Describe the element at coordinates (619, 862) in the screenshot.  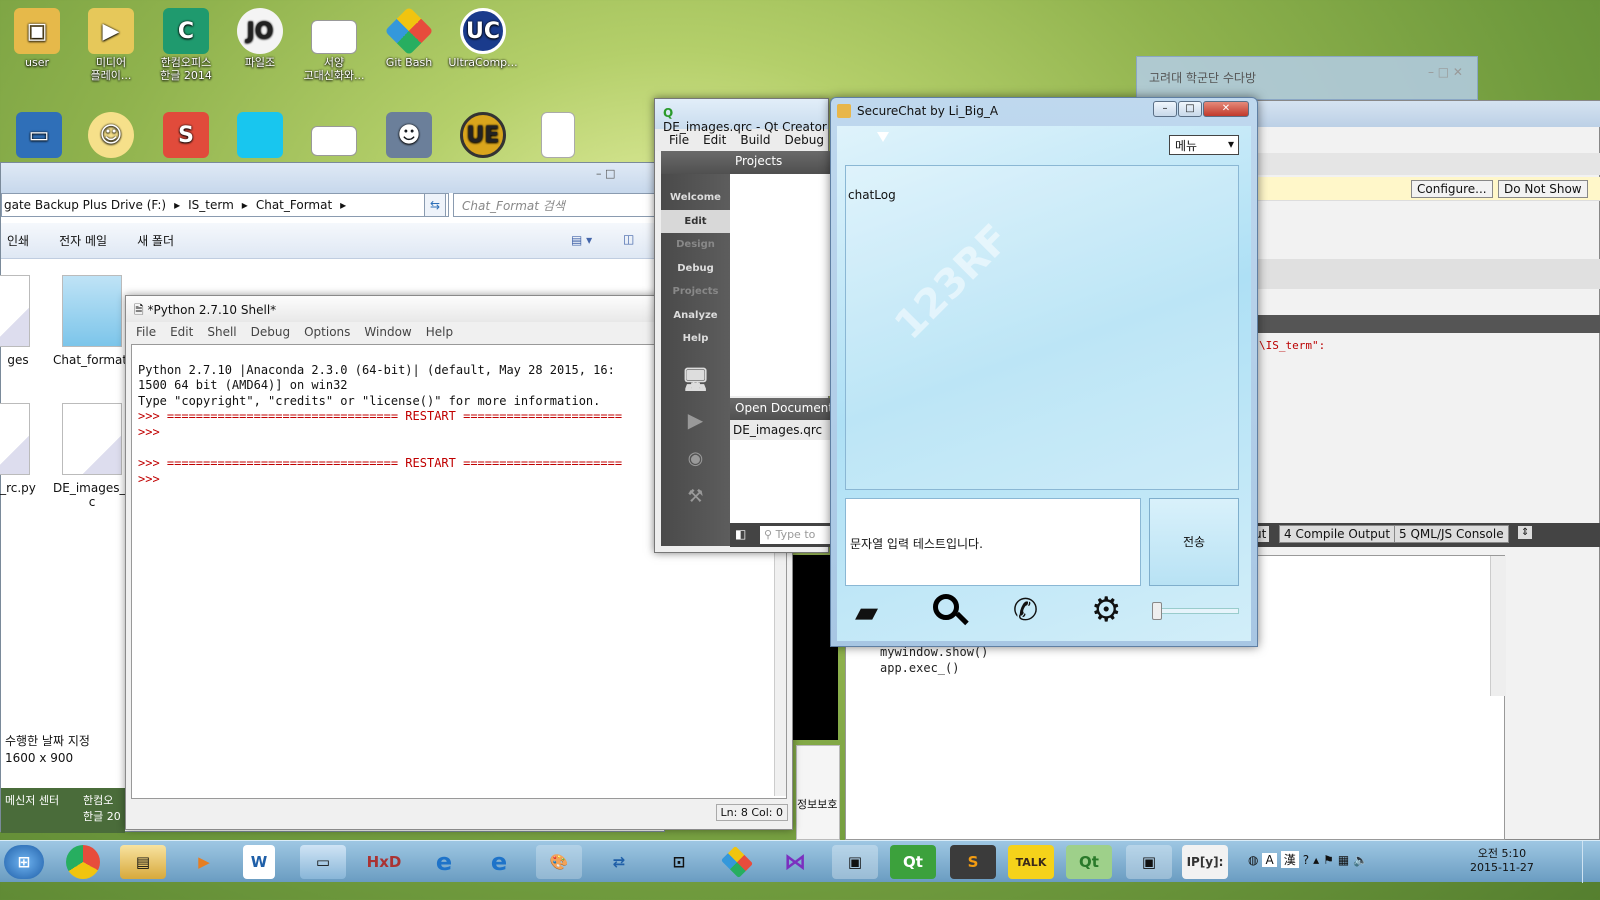
I see `network-icon: ⇄` at that location.